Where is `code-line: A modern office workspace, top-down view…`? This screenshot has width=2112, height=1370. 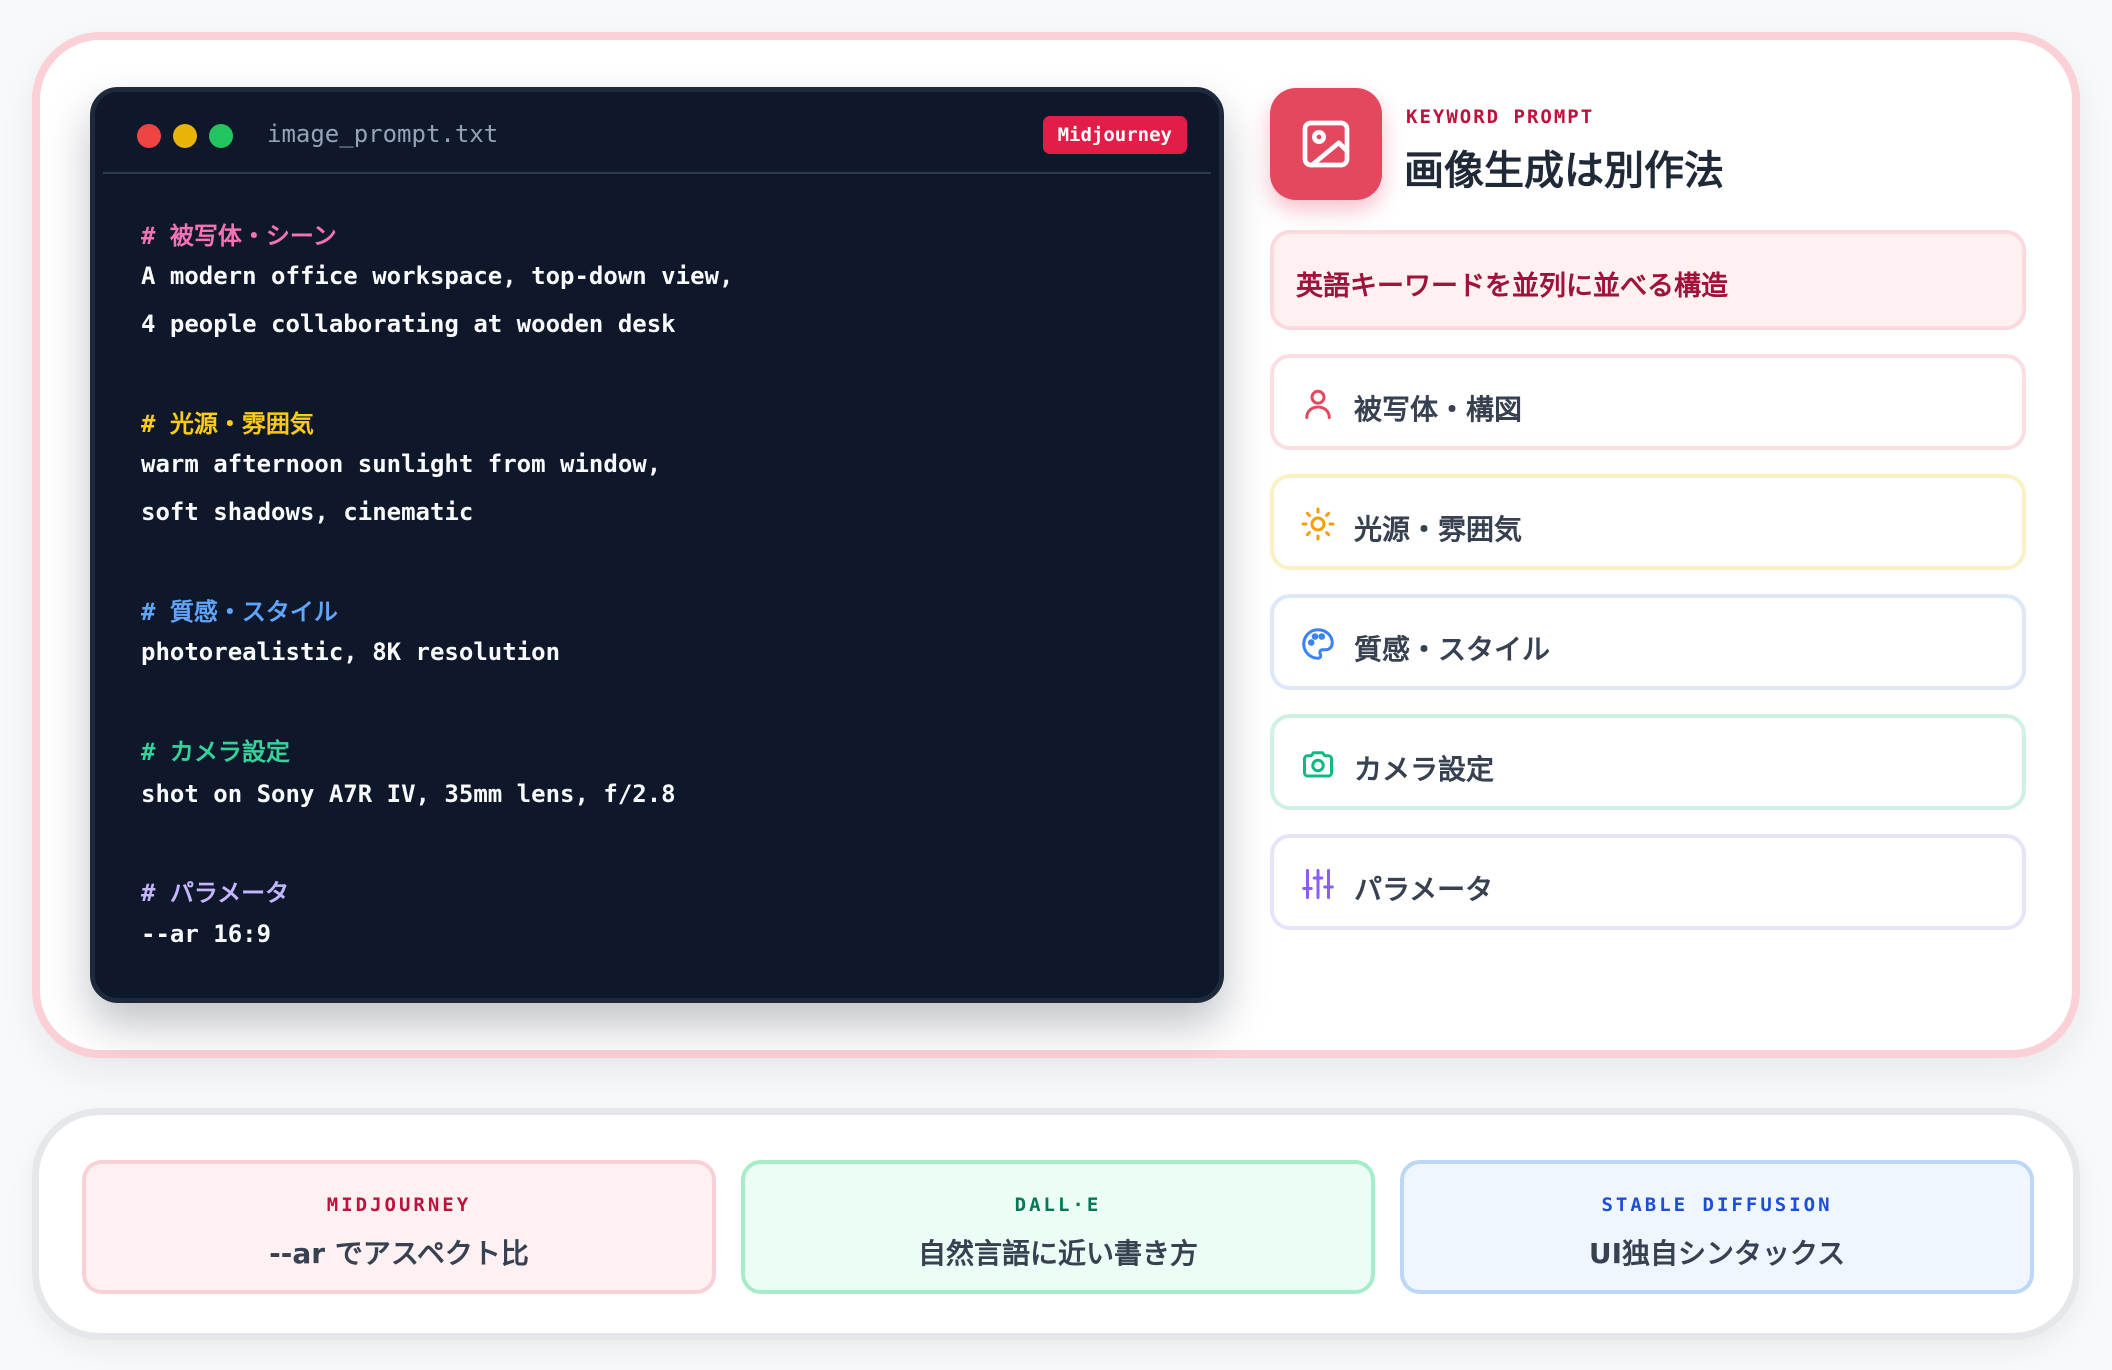
code-line: A modern office workspace, top-down view… is located at coordinates (437, 276).